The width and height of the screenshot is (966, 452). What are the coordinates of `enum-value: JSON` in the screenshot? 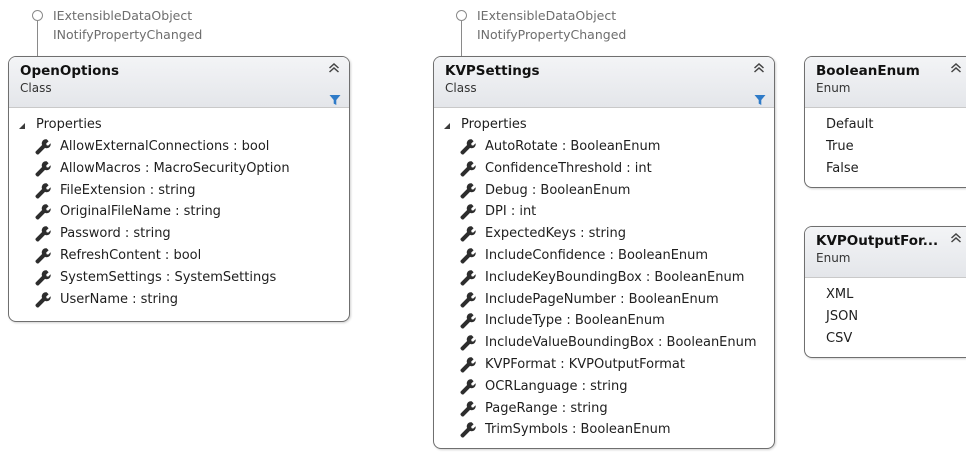 It's located at (885, 317).